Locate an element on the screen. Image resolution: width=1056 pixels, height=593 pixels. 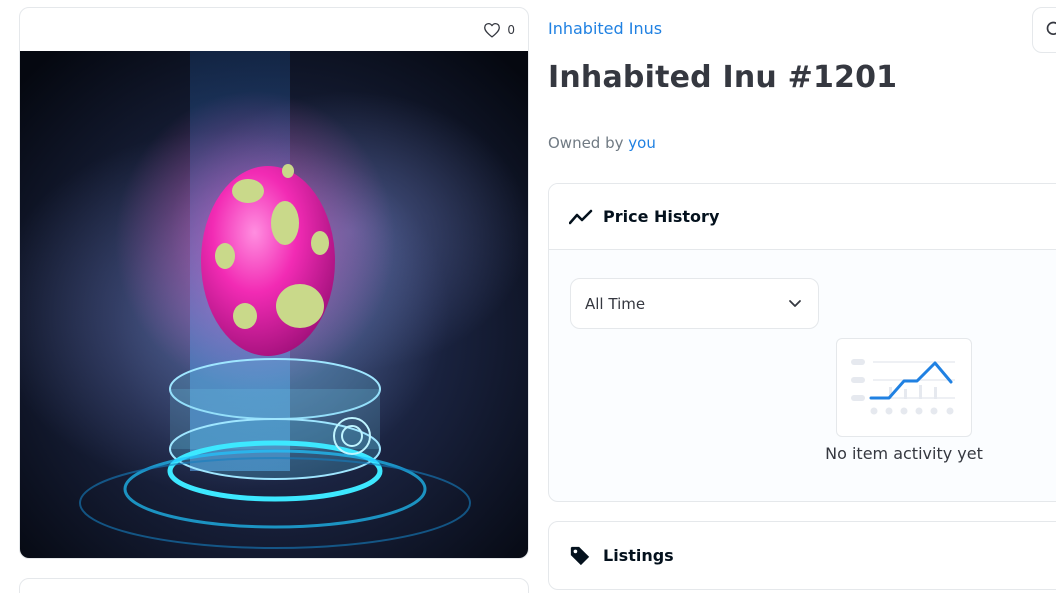
search-icon is located at coordinates (1051, 28).